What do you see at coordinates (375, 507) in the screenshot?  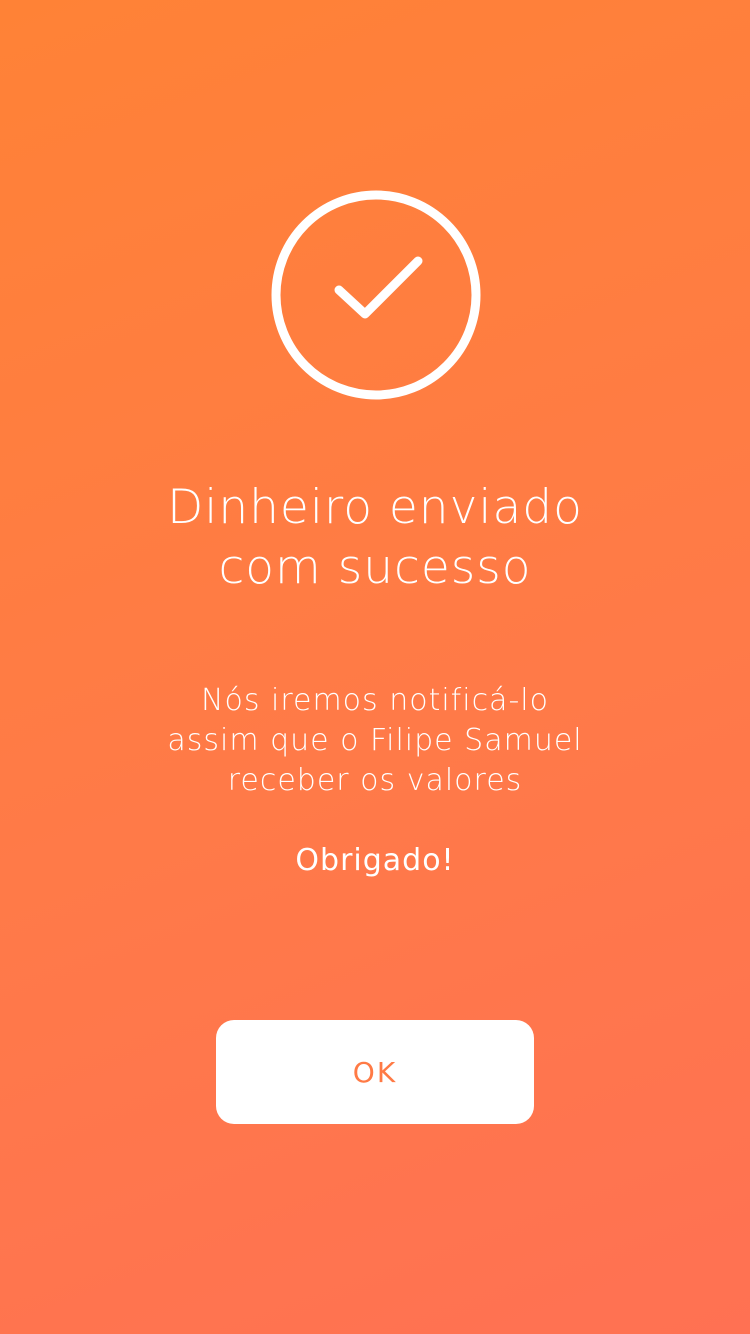 I see `success-title-line-1: Dinheiro enviado` at bounding box center [375, 507].